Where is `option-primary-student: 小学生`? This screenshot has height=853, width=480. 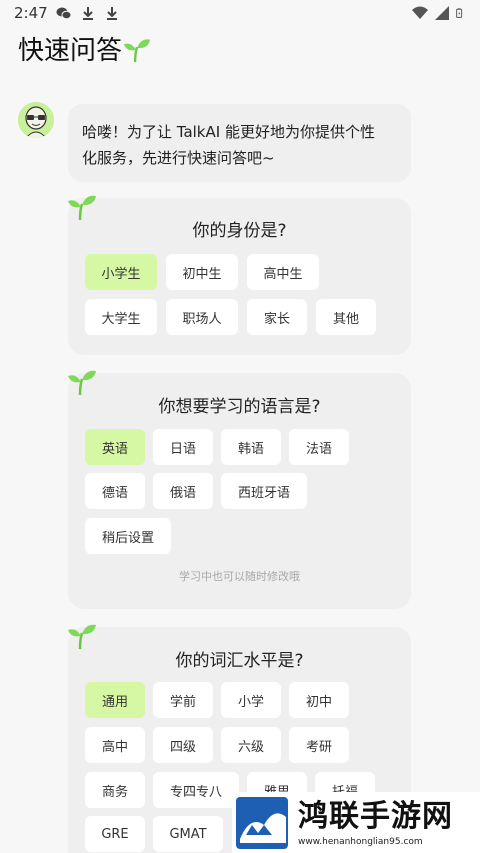
option-primary-student: 小学生 is located at coordinates (121, 272).